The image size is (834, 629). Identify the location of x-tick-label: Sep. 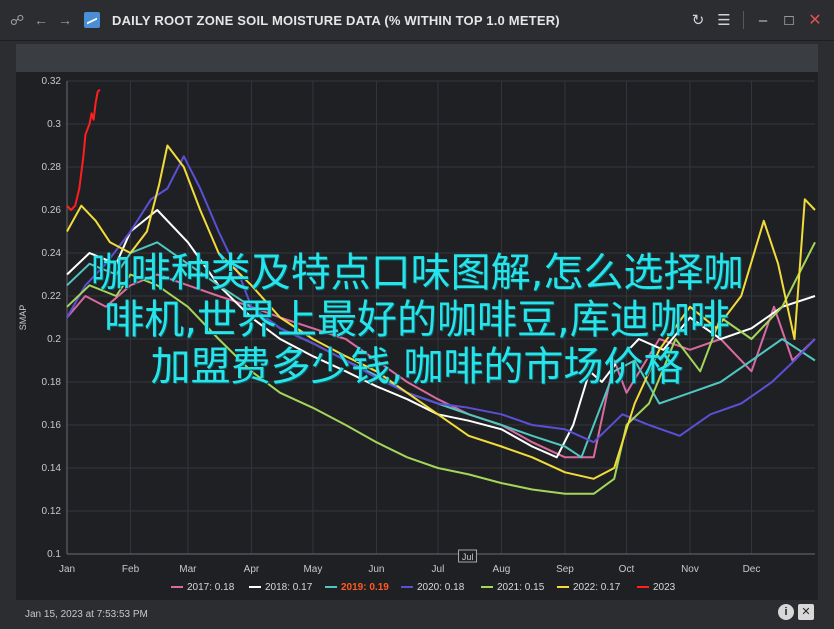
(565, 569).